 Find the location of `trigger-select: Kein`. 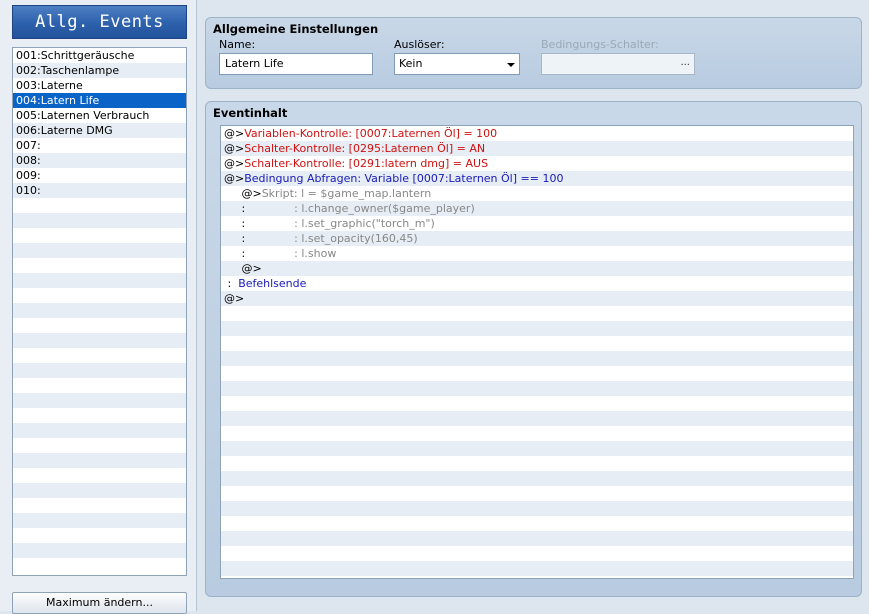

trigger-select: Kein is located at coordinates (457, 64).